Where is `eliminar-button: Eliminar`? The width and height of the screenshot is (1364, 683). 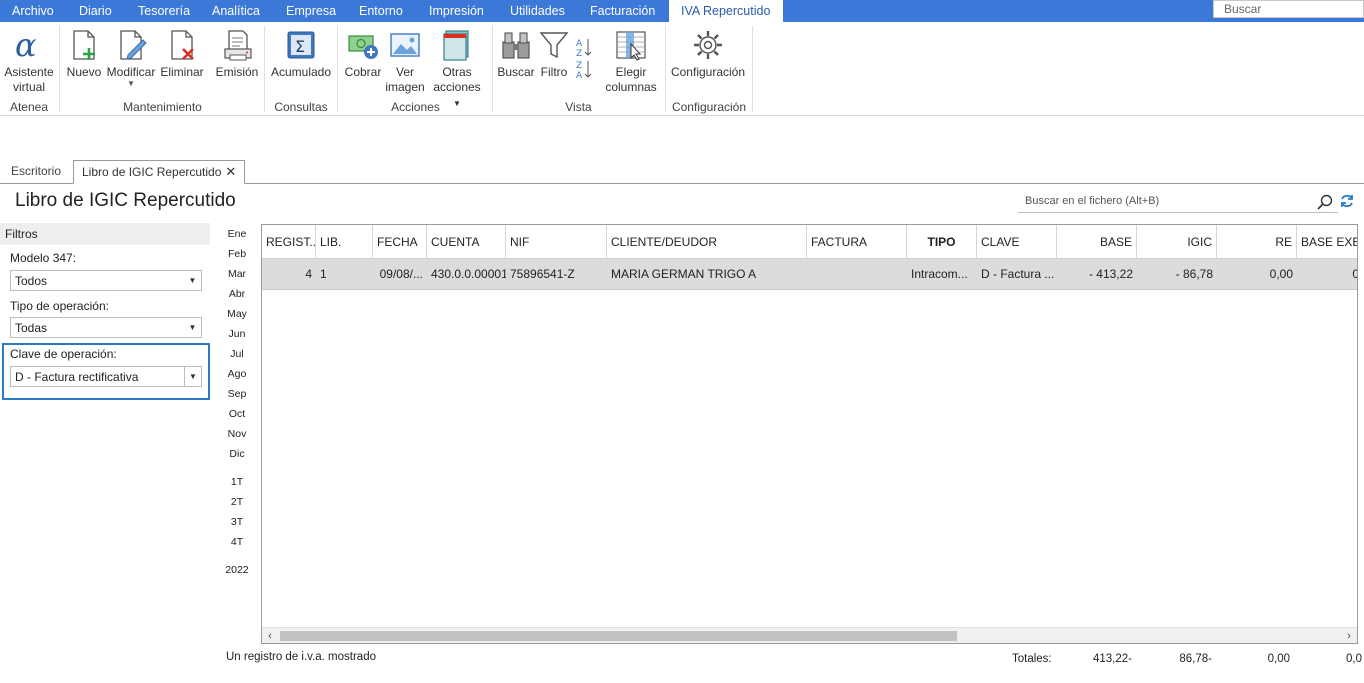
eliminar-button: Eliminar is located at coordinates (182, 54).